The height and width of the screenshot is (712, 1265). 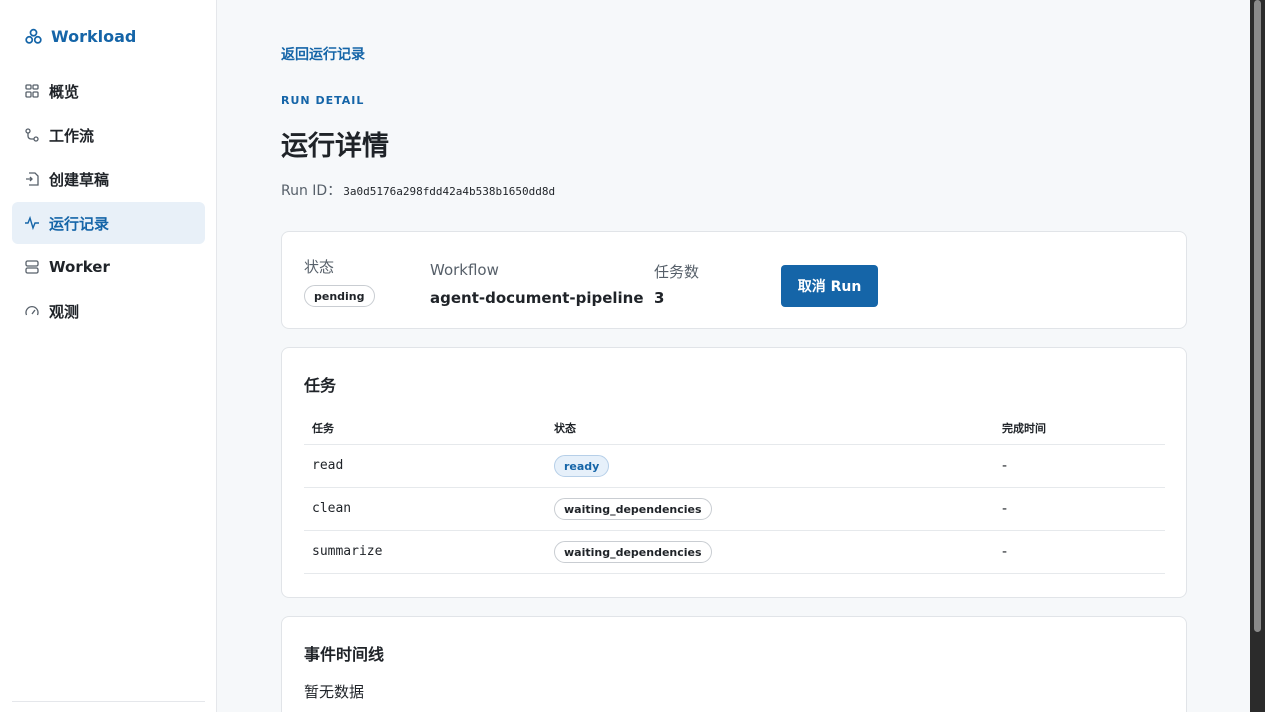 What do you see at coordinates (1024, 428) in the screenshot?
I see `column-header-completed: 完成时间` at bounding box center [1024, 428].